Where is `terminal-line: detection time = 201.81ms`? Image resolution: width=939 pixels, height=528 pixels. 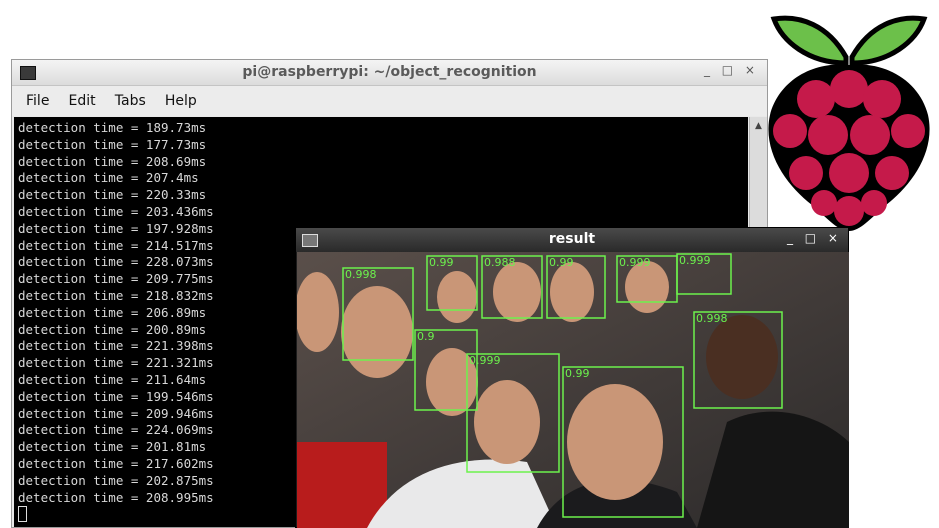 terminal-line: detection time = 201.81ms is located at coordinates (112, 447).